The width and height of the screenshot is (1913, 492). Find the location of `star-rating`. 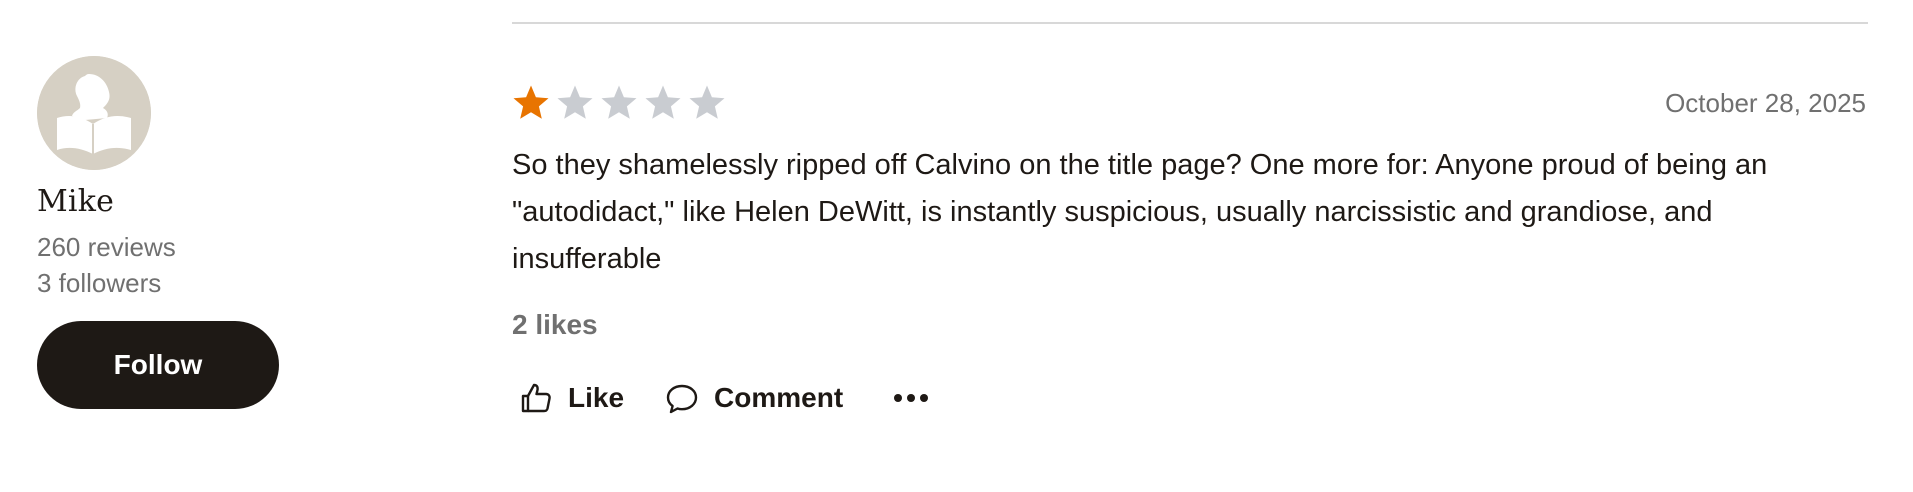

star-rating is located at coordinates (619, 103).